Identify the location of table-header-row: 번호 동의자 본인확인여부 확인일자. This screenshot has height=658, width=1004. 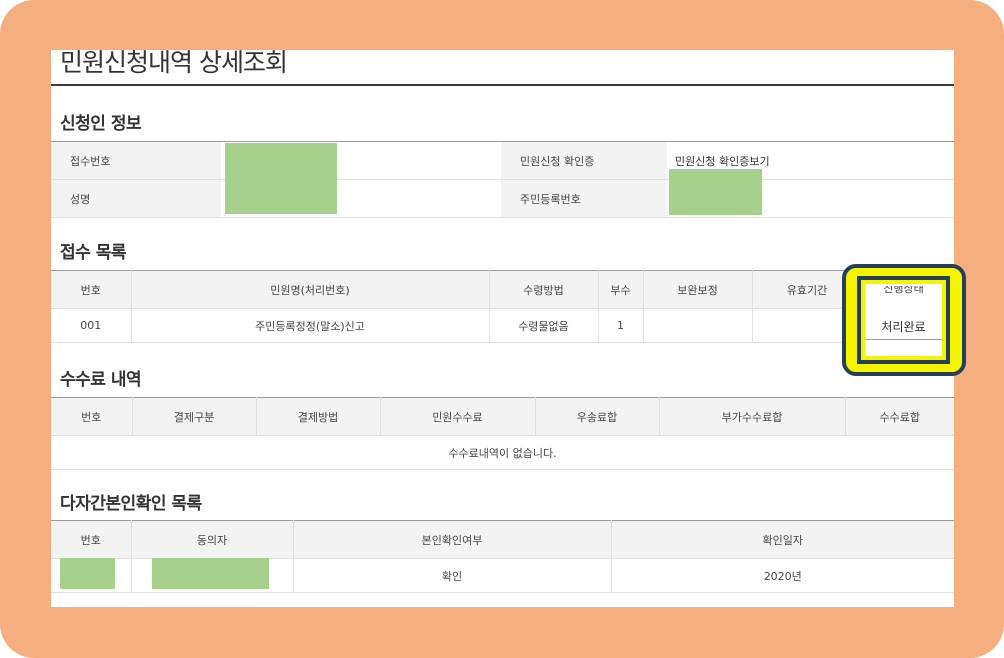
(502, 539).